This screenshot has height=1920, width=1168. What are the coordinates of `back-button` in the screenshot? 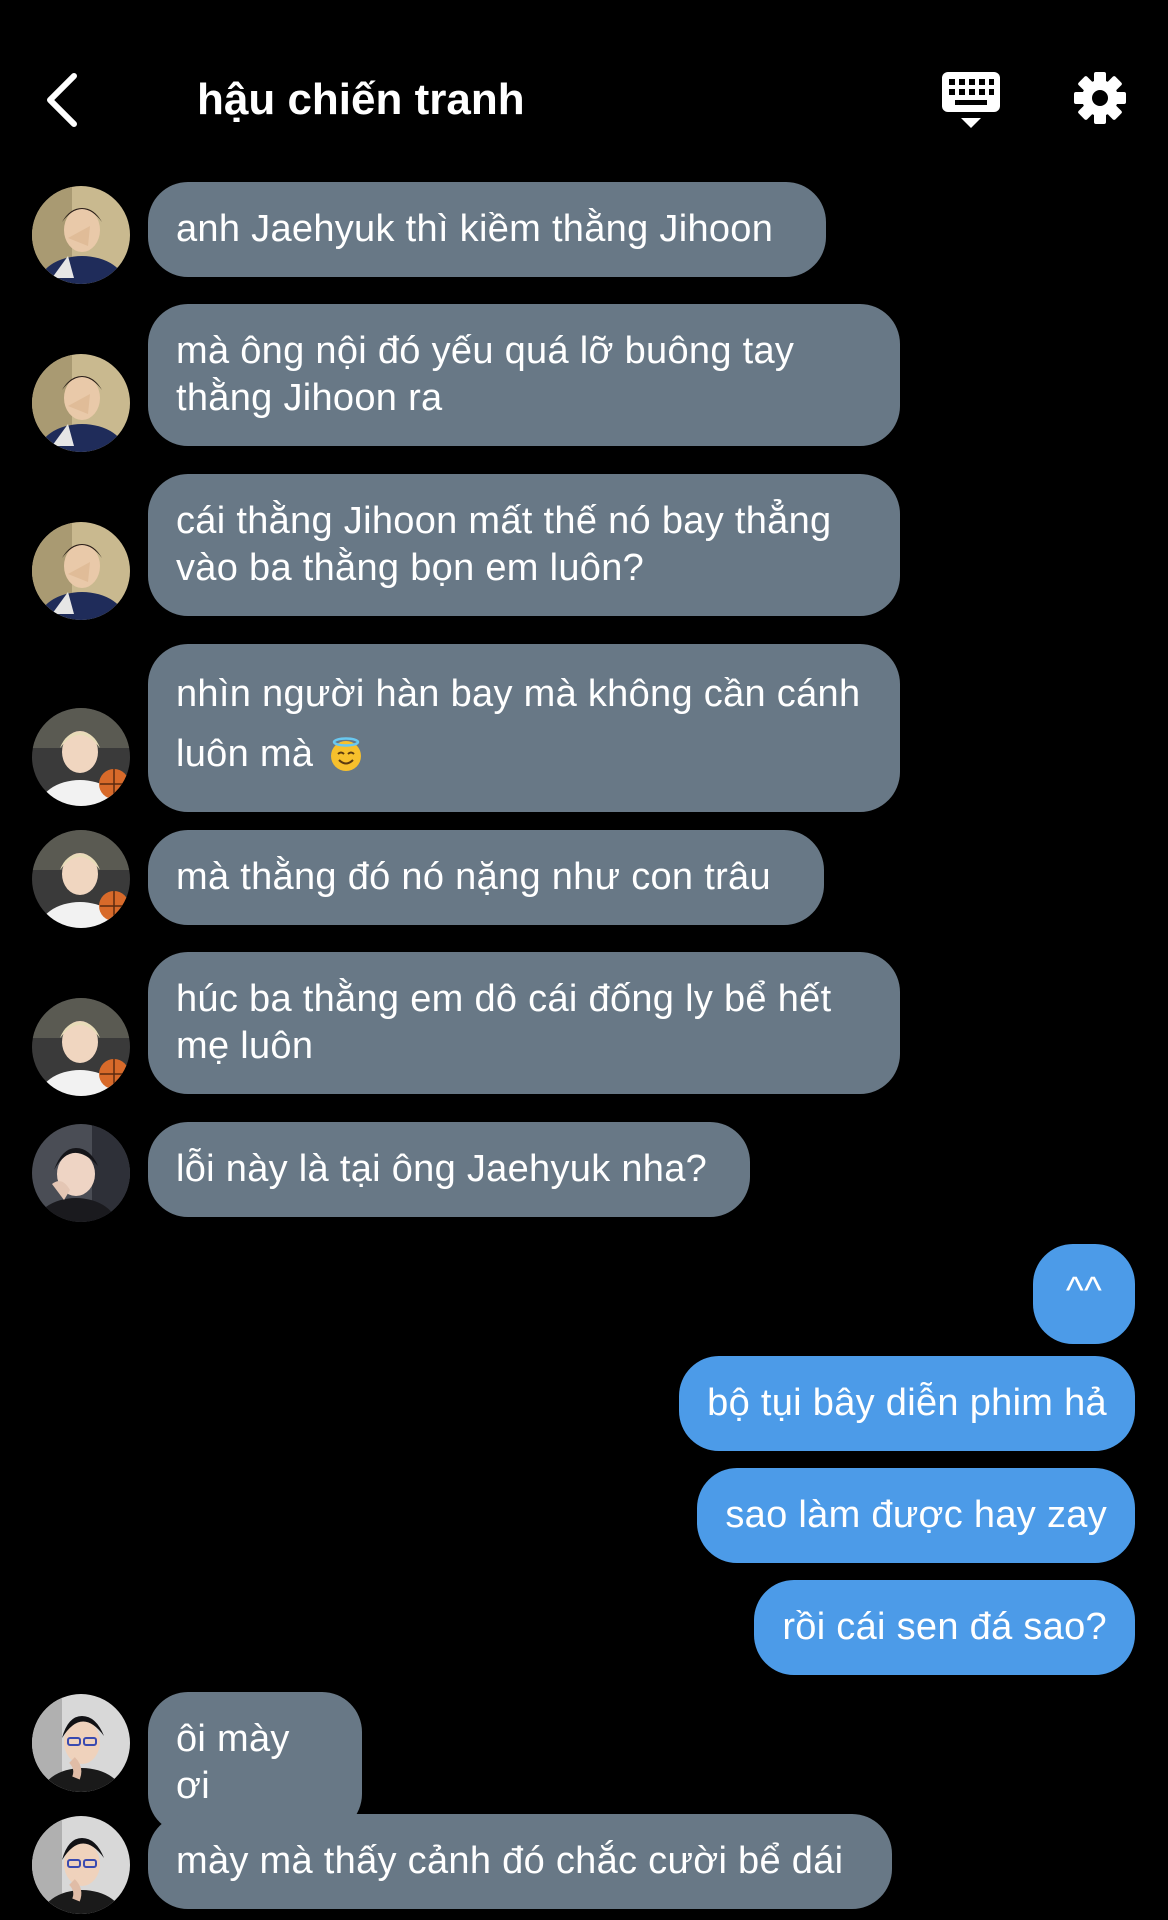 It's located at (62, 100).